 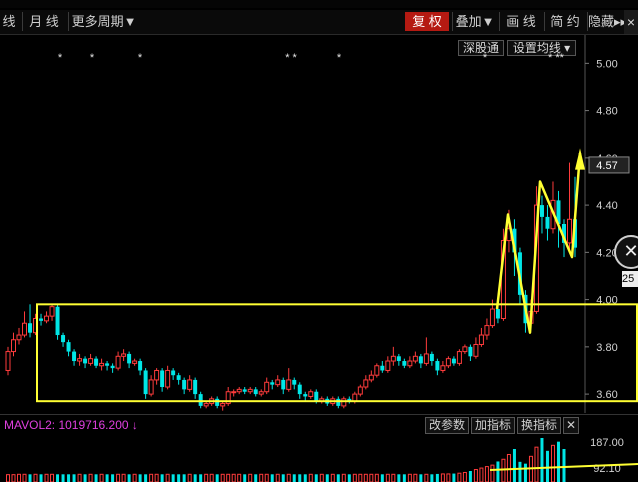 I want to click on event-marker: *, so click(x=485, y=58).